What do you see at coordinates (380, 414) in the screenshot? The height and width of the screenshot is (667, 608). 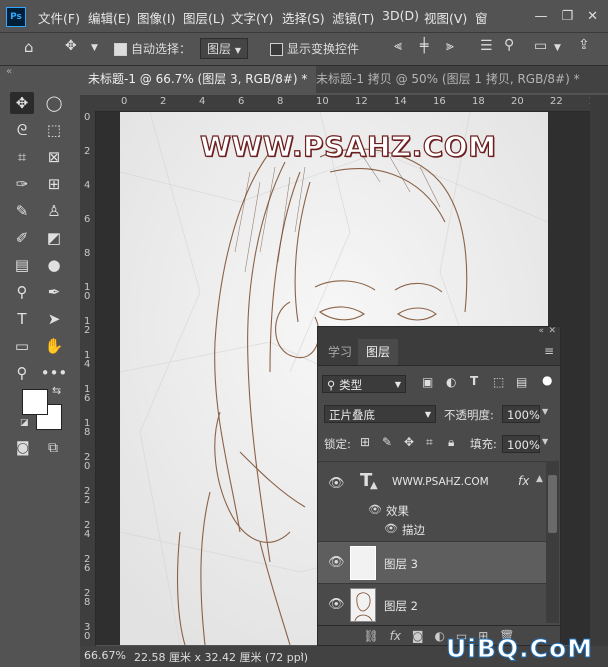 I see `blend-mode-dropdown: 正片叠底 ▼` at bounding box center [380, 414].